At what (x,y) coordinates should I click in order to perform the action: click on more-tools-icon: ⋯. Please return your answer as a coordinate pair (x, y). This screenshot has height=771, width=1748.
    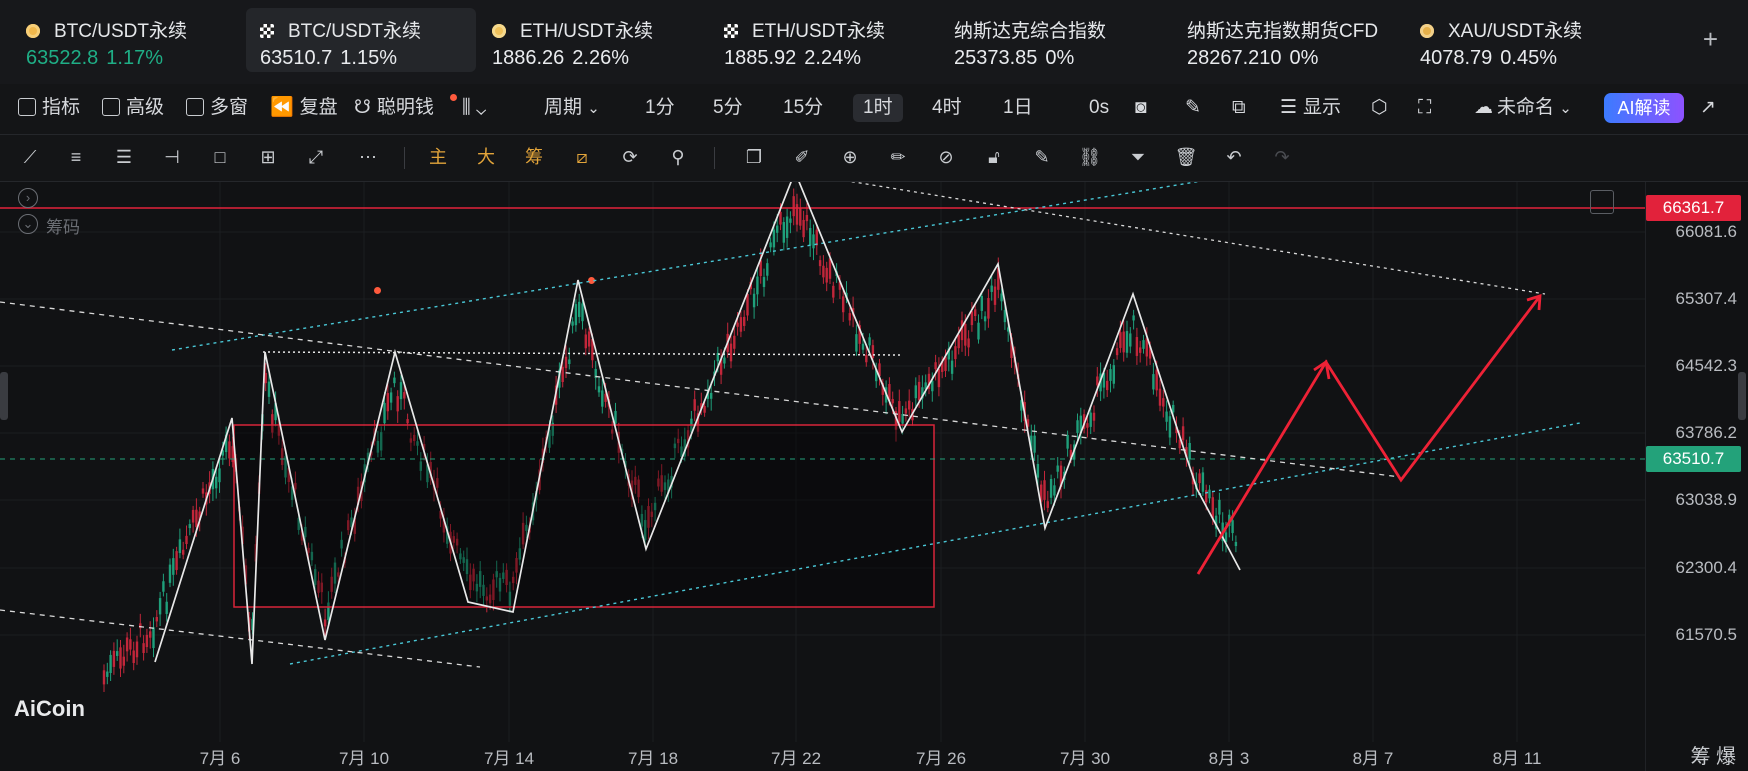
    Looking at the image, I should click on (368, 157).